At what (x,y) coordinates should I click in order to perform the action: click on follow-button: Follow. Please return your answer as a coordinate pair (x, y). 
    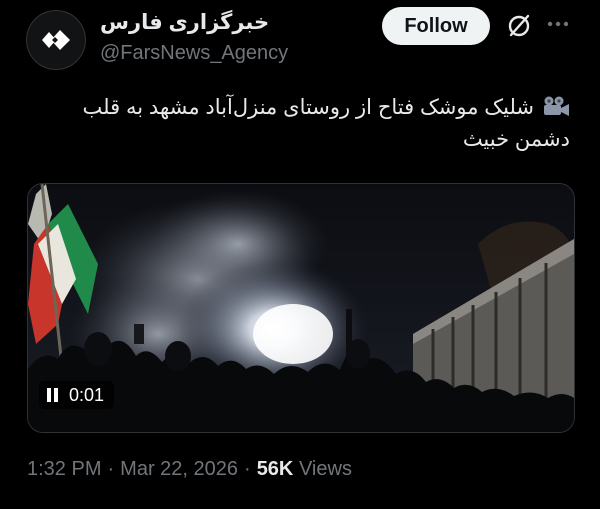
    Looking at the image, I should click on (436, 26).